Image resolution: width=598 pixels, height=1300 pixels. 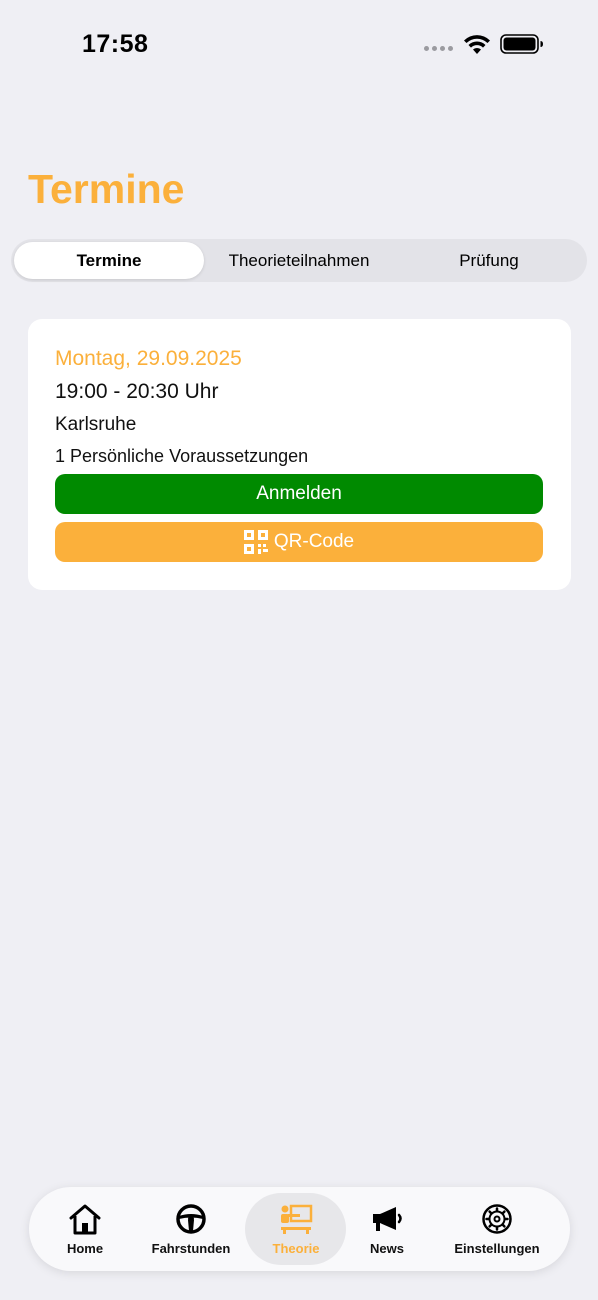 I want to click on segment-pruefung: Prüfung, so click(x=489, y=260).